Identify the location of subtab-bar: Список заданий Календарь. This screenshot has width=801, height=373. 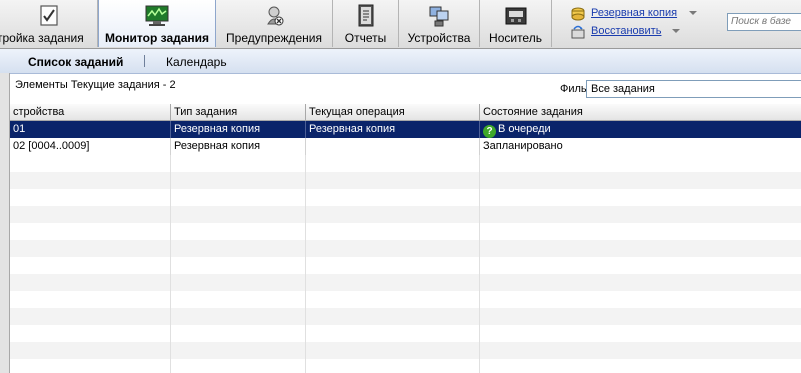
(400, 61).